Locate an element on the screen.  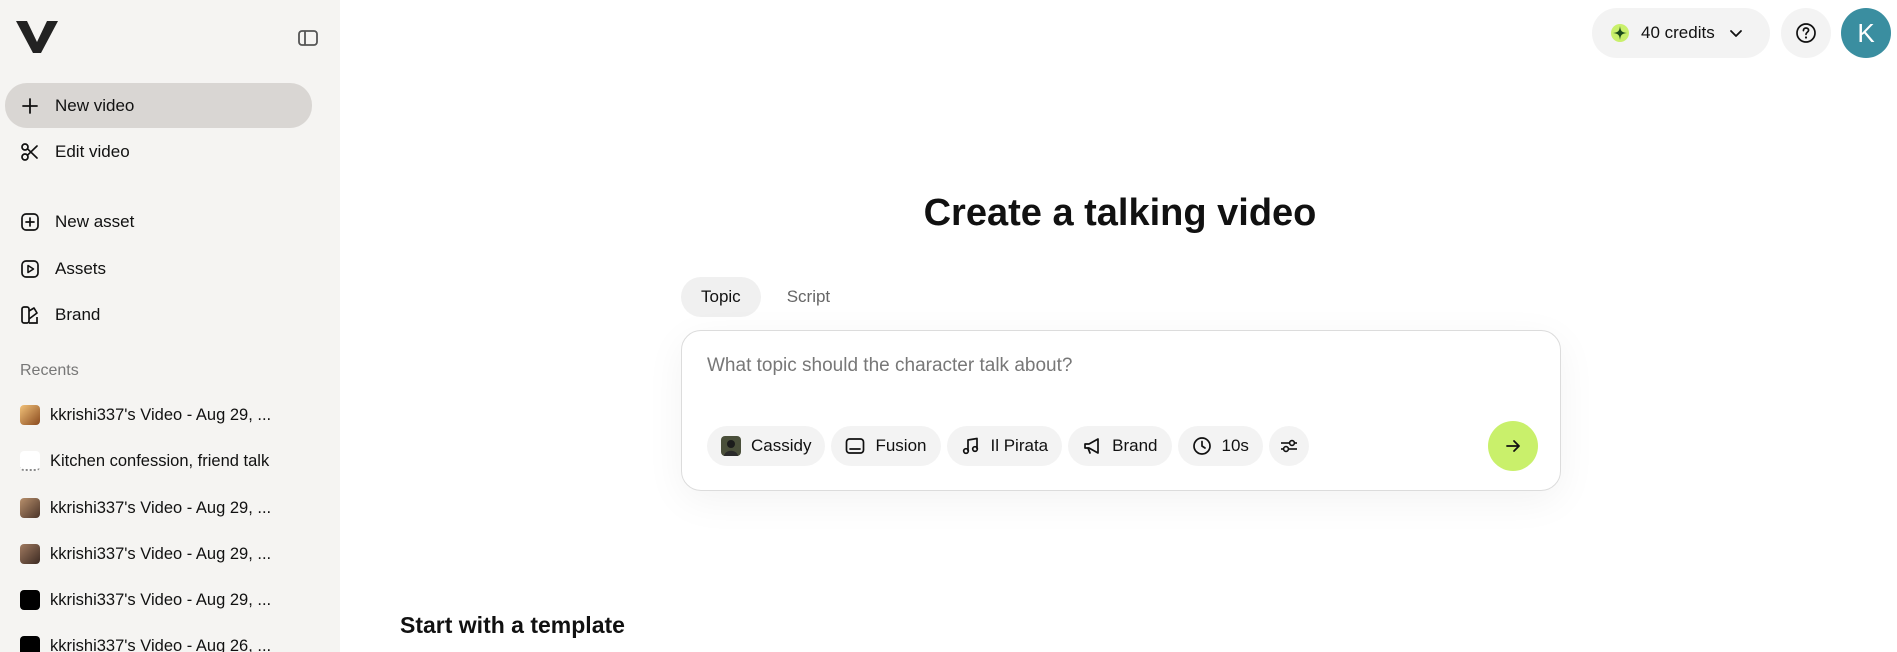
plus-square-icon is located at coordinates (30, 222).